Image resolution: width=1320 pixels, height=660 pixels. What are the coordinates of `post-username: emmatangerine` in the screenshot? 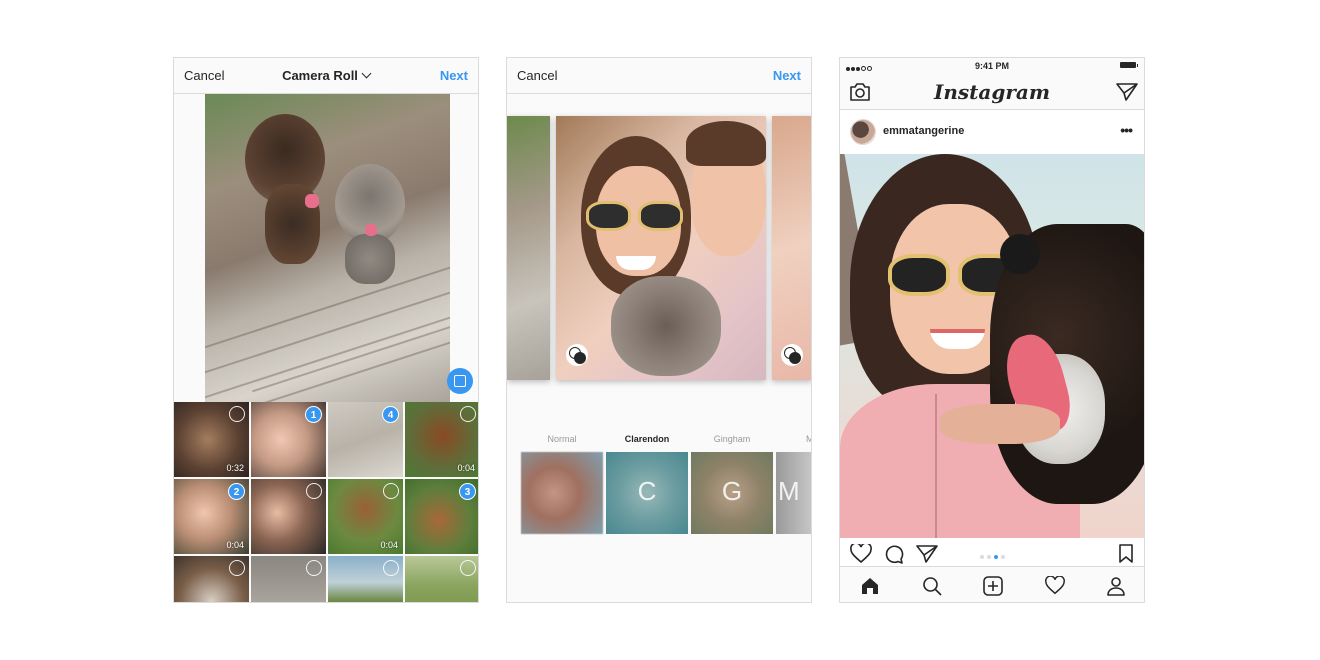 It's located at (923, 131).